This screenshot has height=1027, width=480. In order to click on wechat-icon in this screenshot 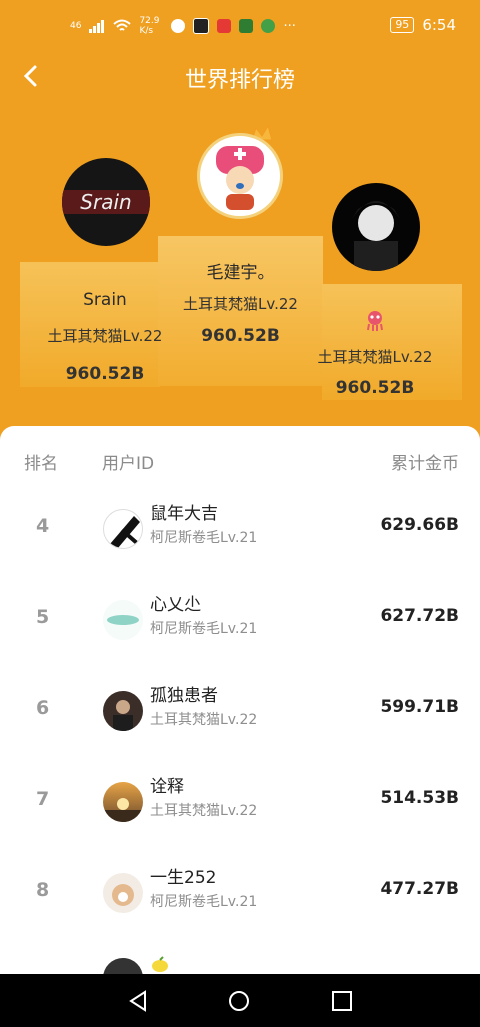, I will do `click(178, 26)`.